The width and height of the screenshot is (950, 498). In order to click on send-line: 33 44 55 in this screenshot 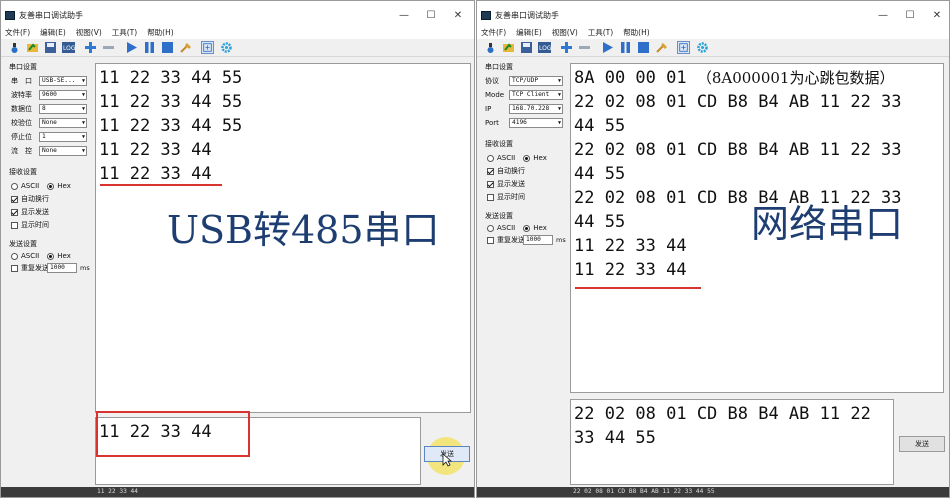, I will do `click(615, 438)`.